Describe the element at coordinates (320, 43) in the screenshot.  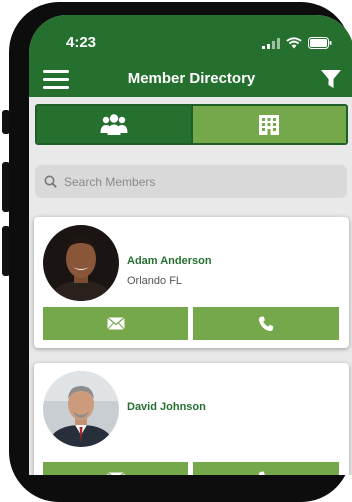
I see `battery-icon` at that location.